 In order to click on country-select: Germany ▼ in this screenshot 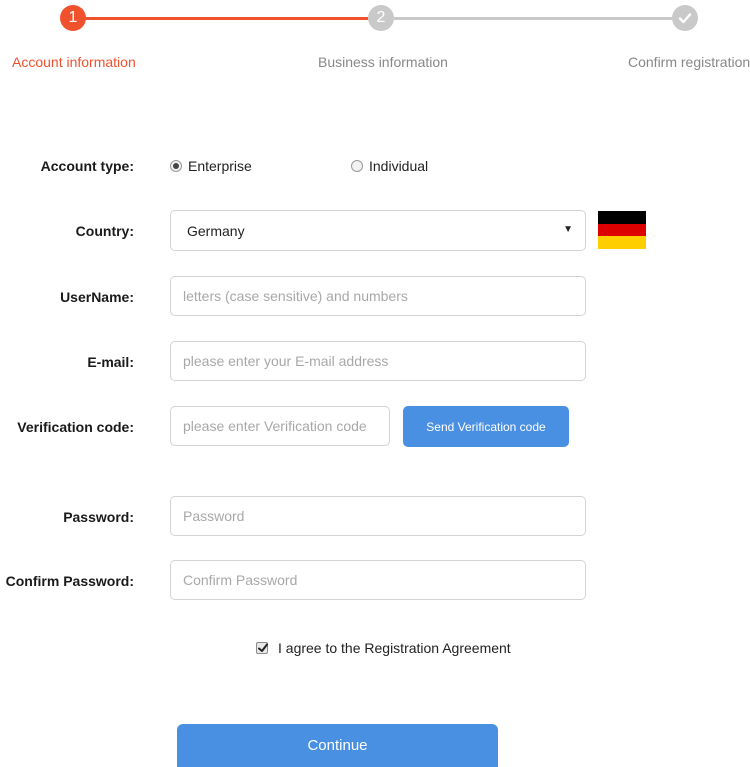, I will do `click(378, 230)`.